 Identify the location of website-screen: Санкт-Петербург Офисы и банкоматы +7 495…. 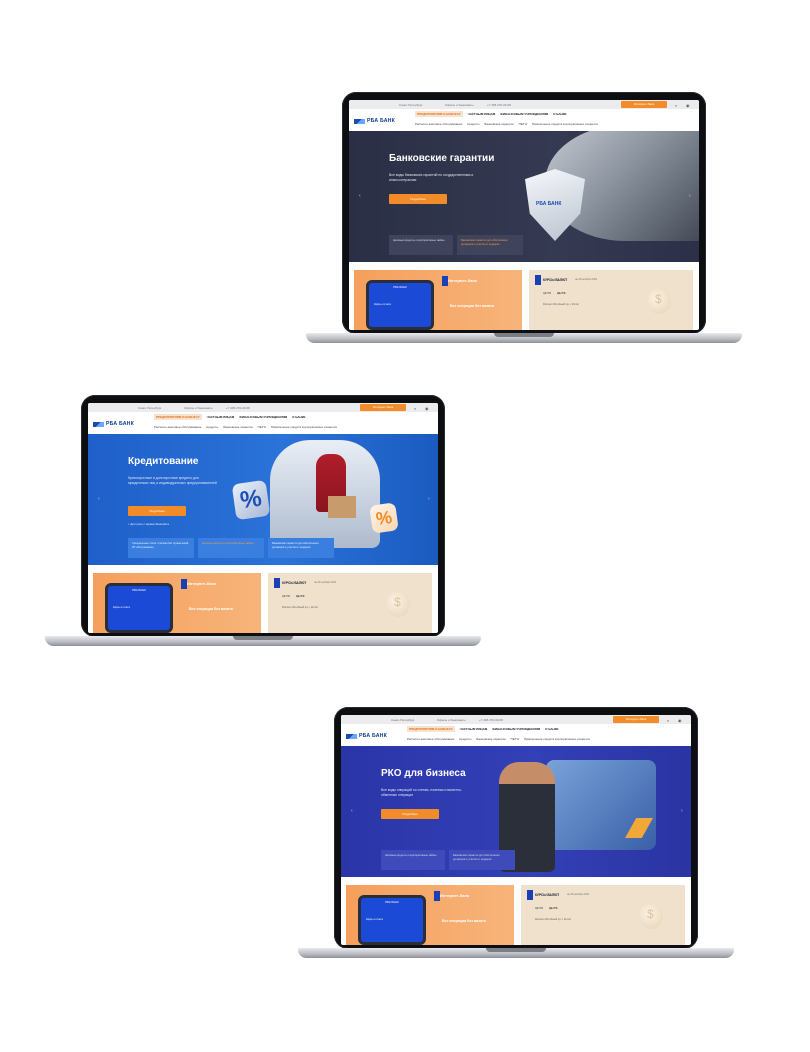
(524, 215).